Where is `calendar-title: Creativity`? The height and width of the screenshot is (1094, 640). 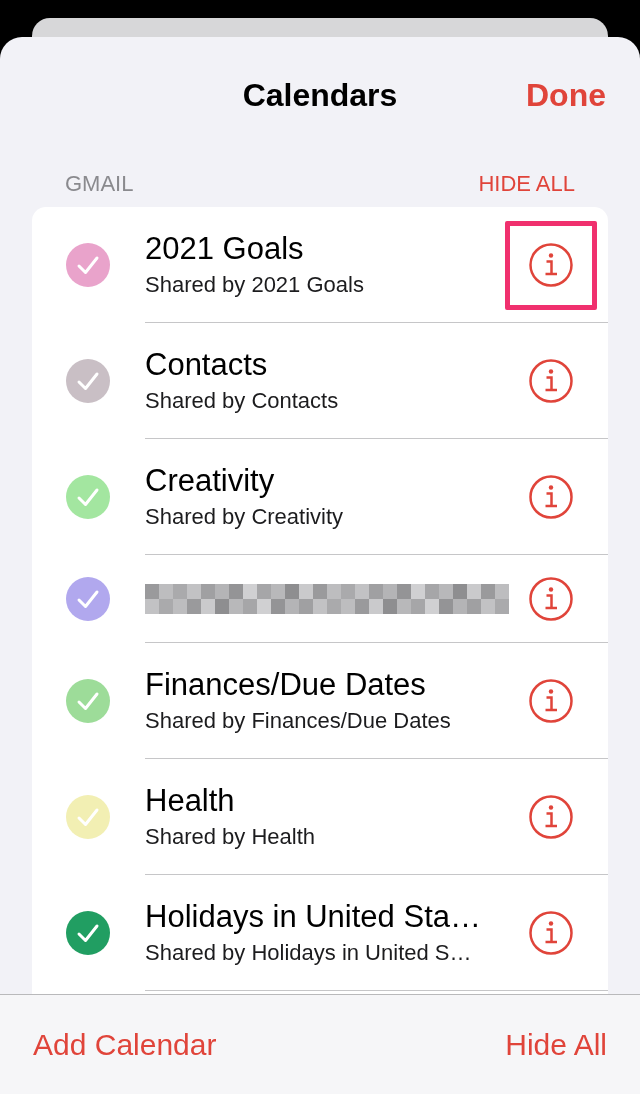 calendar-title: Creativity is located at coordinates (210, 480).